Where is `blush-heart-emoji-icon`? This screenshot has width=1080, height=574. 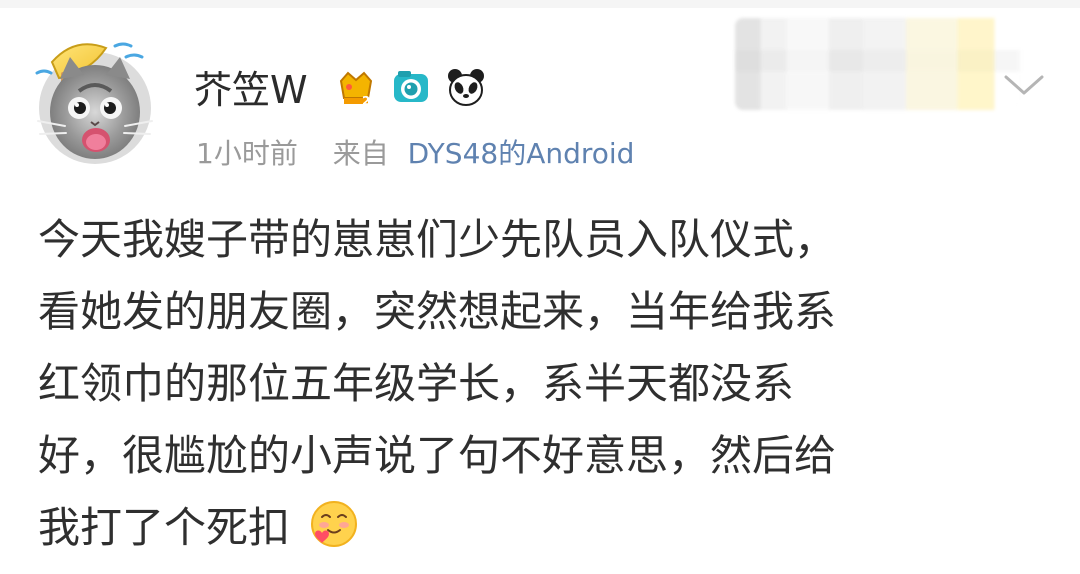 blush-heart-emoji-icon is located at coordinates (334, 524).